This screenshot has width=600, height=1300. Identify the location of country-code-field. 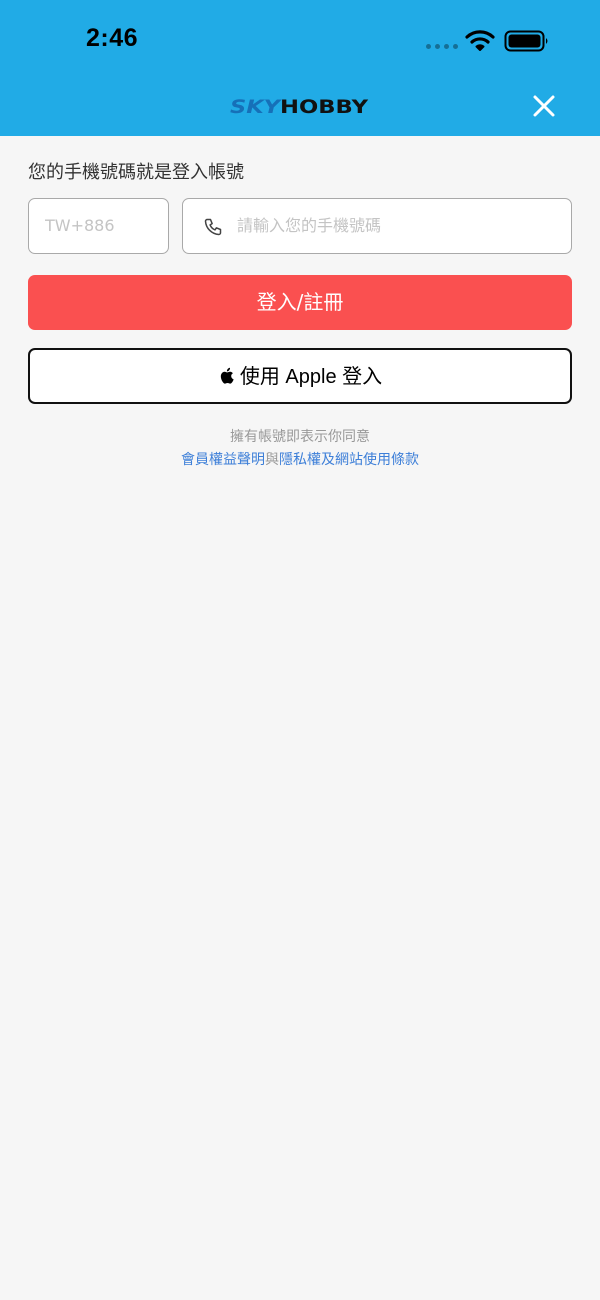
(98, 226).